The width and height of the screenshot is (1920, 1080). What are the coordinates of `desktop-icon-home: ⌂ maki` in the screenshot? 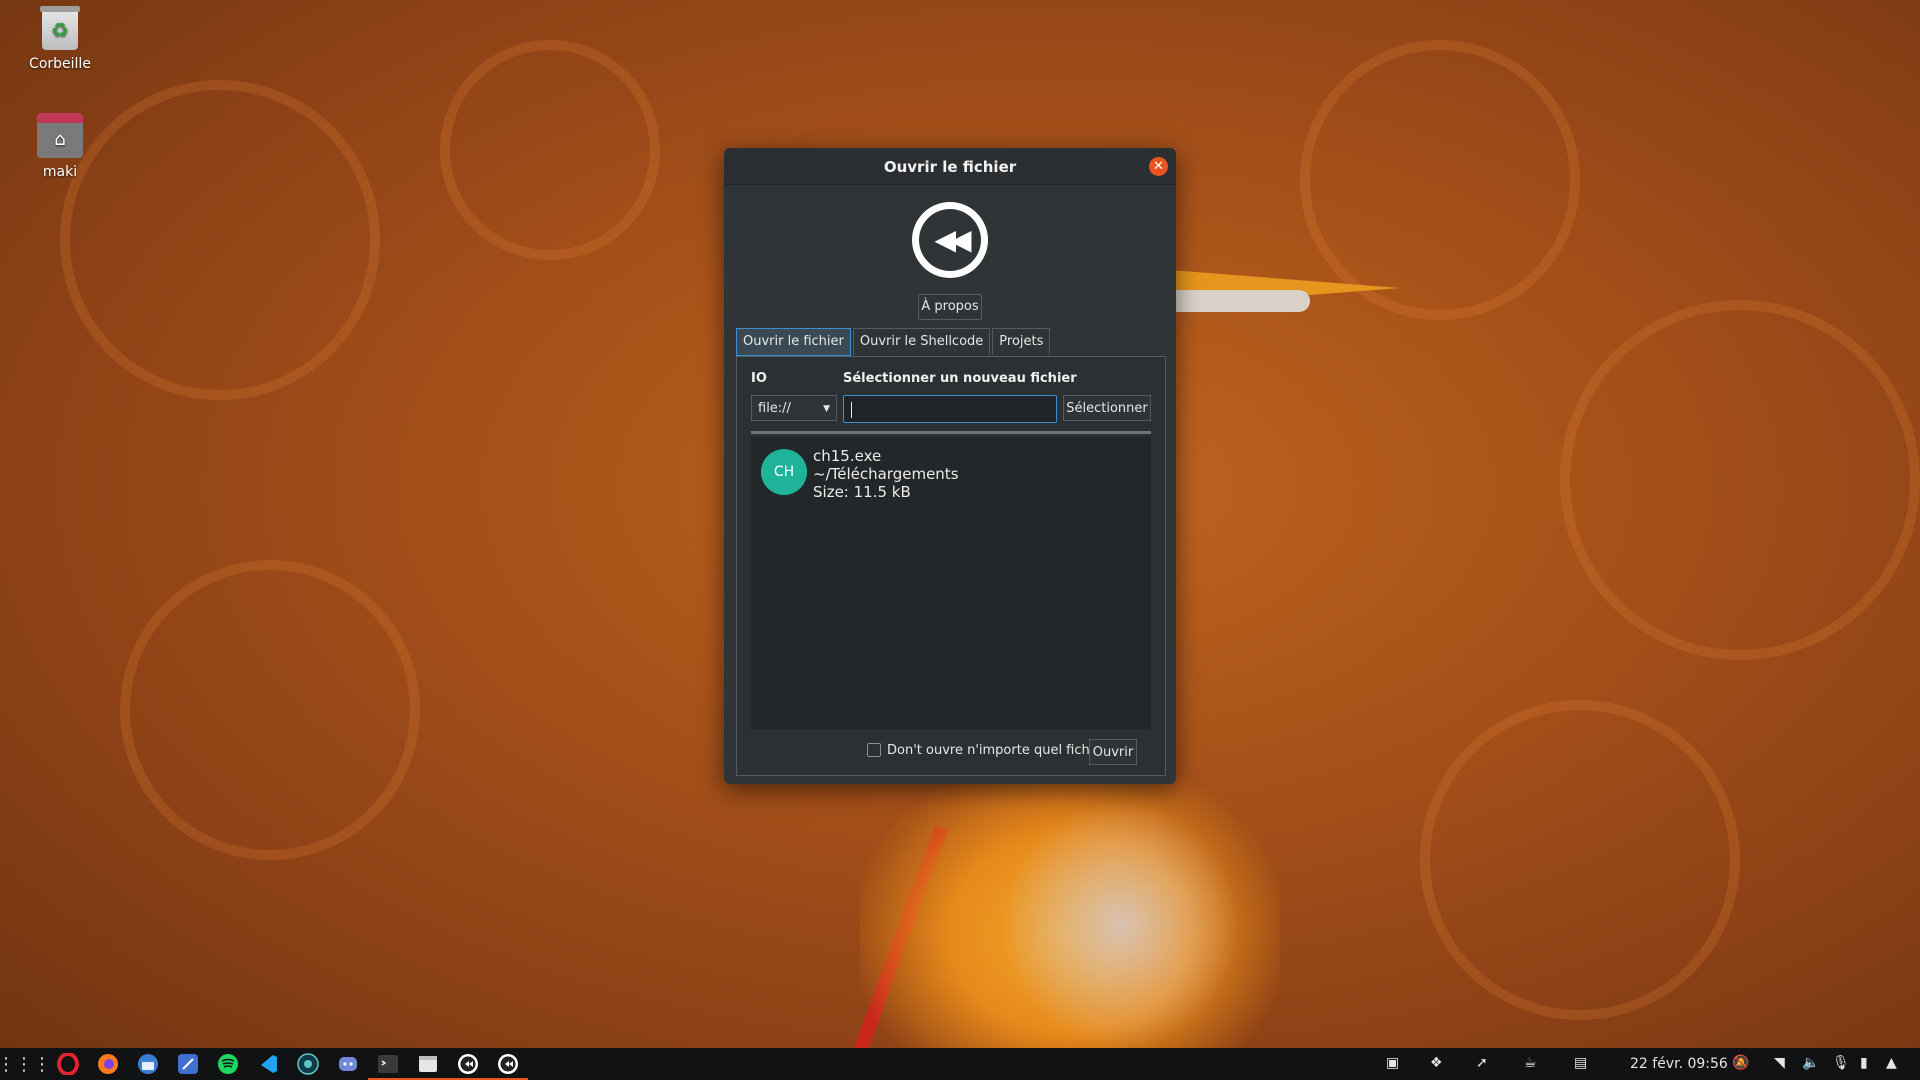 It's located at (60, 146).